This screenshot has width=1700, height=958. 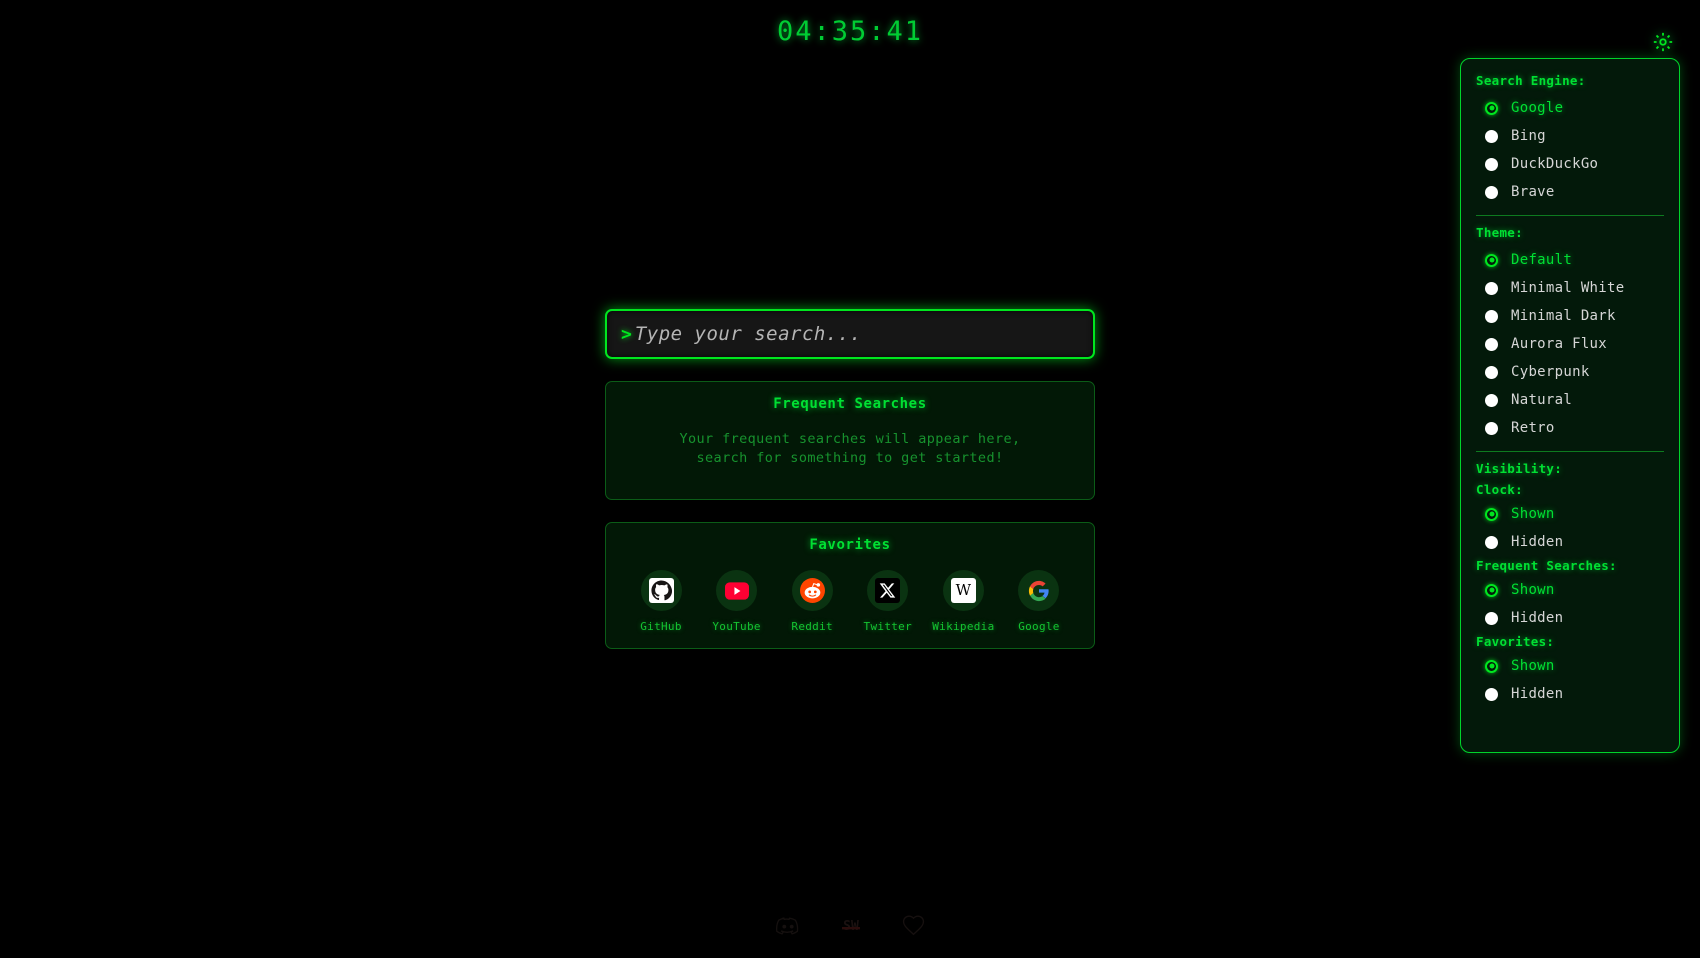 What do you see at coordinates (1559, 344) in the screenshot?
I see `option-label: Aurora Flux` at bounding box center [1559, 344].